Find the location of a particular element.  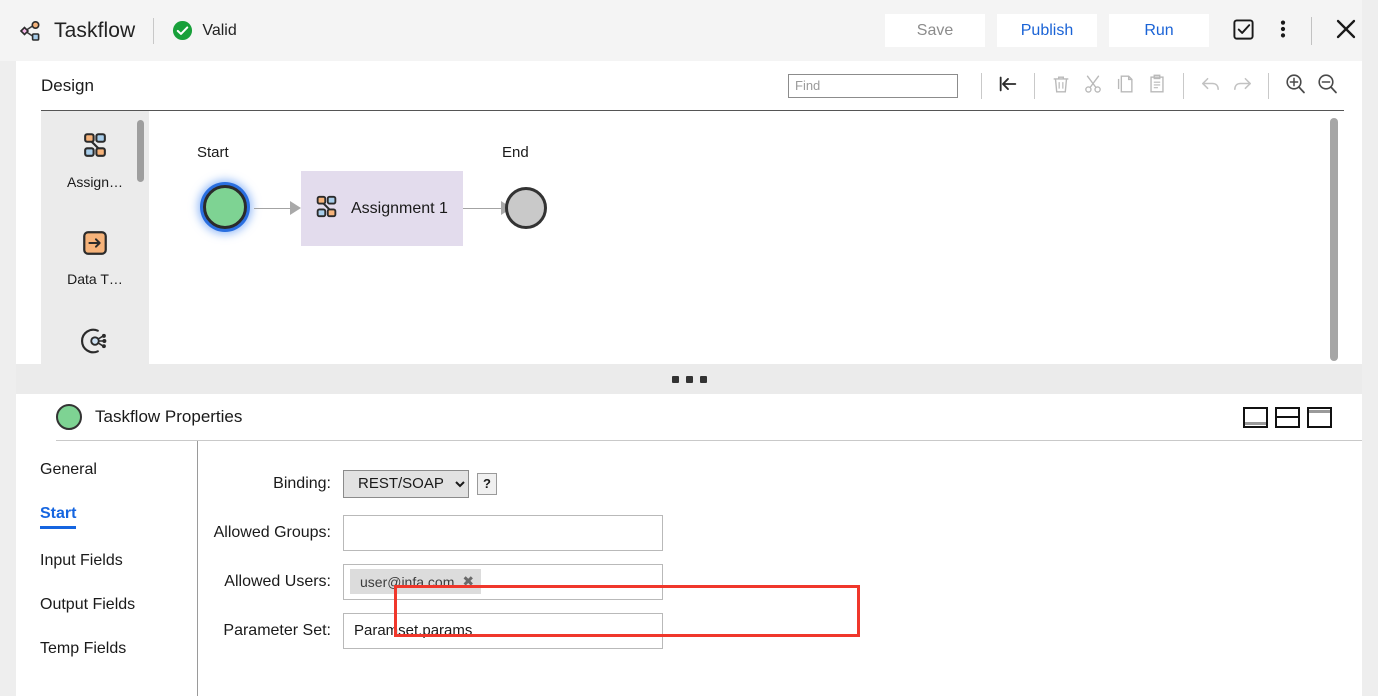

paste-icon is located at coordinates (1157, 85).